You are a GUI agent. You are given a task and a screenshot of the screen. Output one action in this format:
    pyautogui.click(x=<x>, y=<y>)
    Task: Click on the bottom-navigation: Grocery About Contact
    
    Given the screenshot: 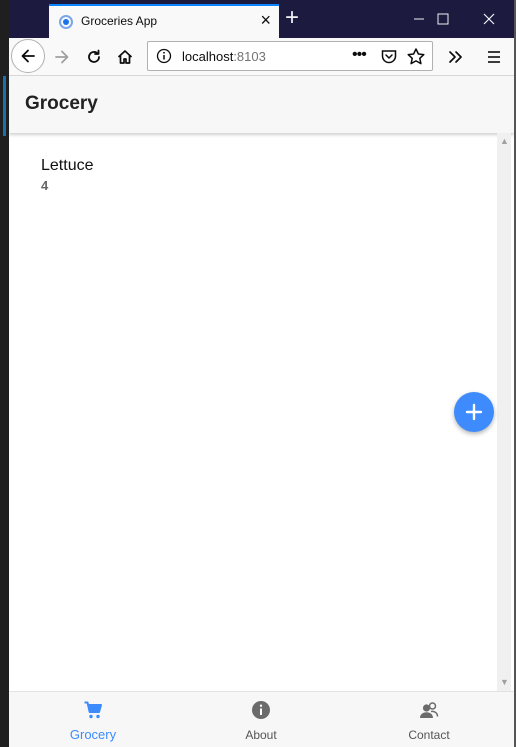 What is the action you would take?
    pyautogui.click(x=261, y=719)
    